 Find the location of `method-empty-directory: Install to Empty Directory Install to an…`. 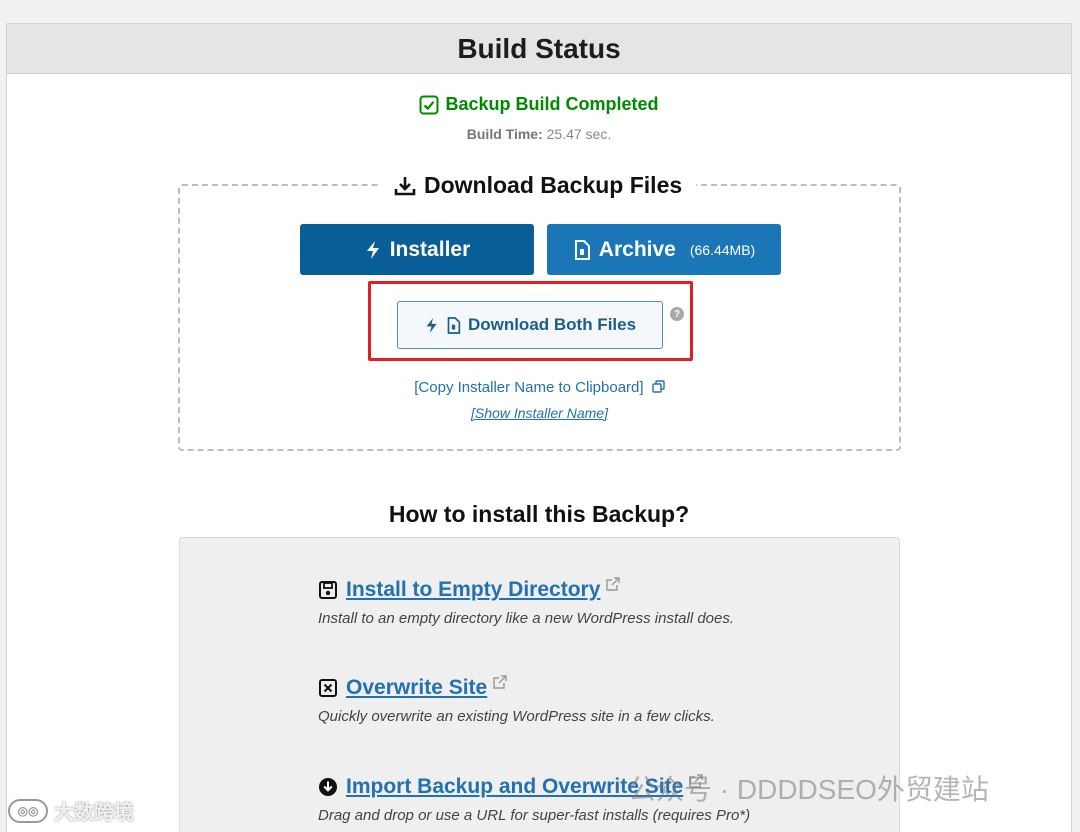

method-empty-directory: Install to Empty Directory Install to an… is located at coordinates (526, 602).